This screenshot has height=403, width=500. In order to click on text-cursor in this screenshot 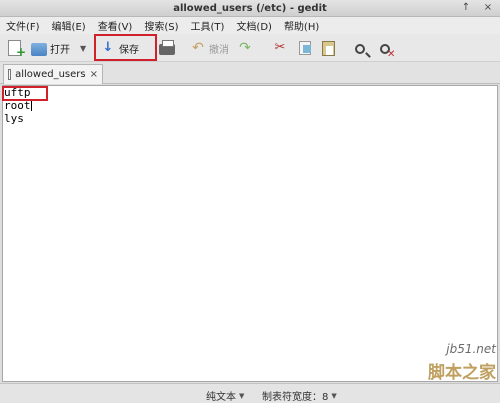, I will do `click(31, 105)`.